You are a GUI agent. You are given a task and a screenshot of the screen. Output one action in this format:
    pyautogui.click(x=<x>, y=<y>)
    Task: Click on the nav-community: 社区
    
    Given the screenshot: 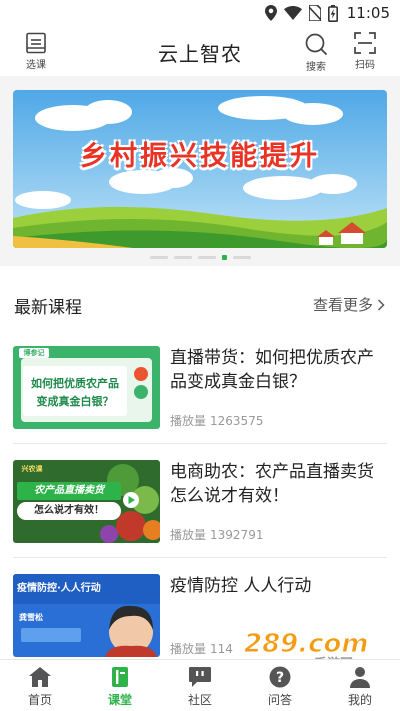 What is the action you would take?
    pyautogui.click(x=200, y=685)
    